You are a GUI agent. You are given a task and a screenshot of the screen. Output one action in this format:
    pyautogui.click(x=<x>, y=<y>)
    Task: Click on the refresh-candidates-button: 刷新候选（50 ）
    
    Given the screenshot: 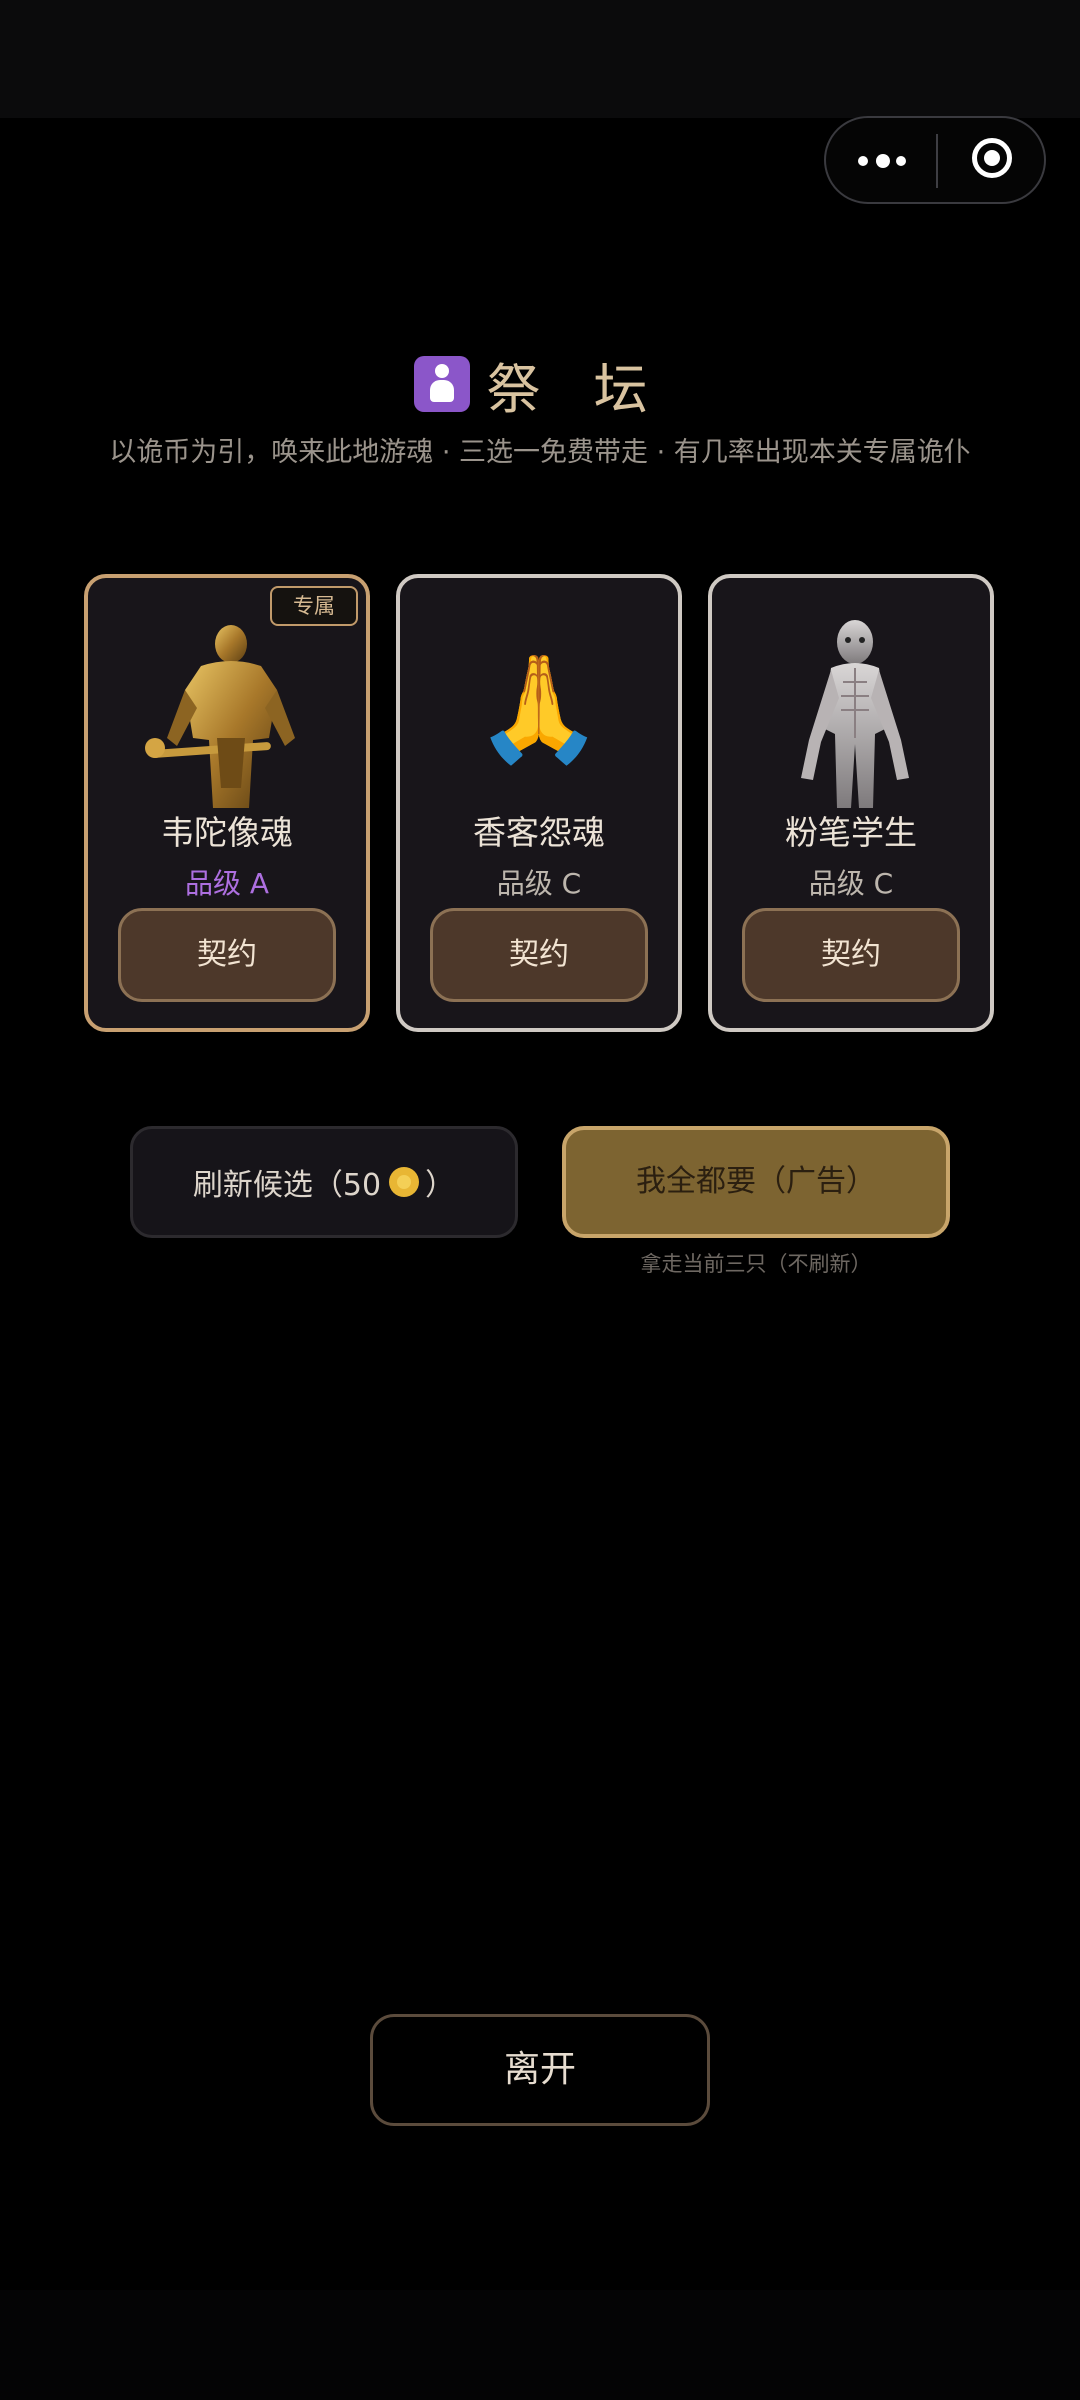 What is the action you would take?
    pyautogui.click(x=324, y=1182)
    